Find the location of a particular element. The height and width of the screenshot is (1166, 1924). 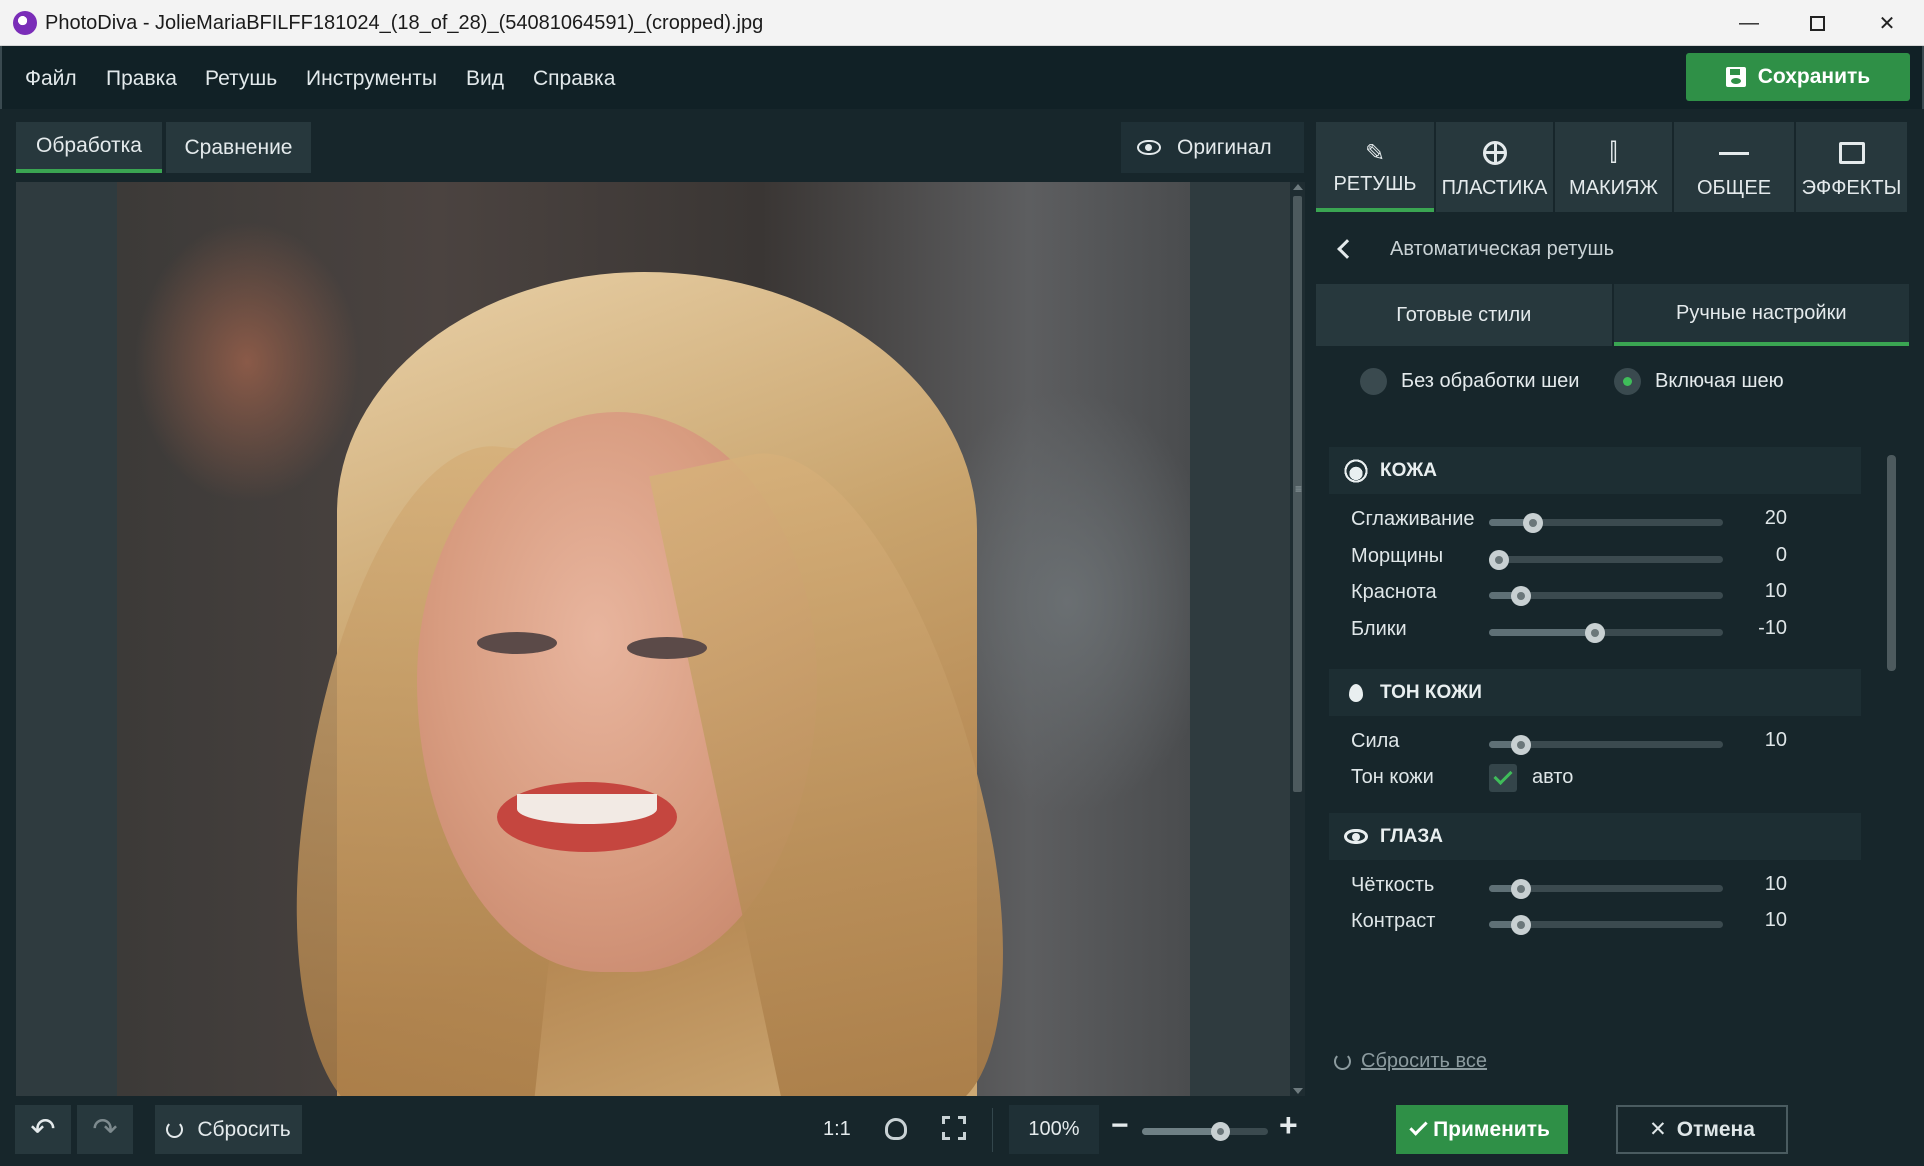

maximize-button is located at coordinates (1817, 23).